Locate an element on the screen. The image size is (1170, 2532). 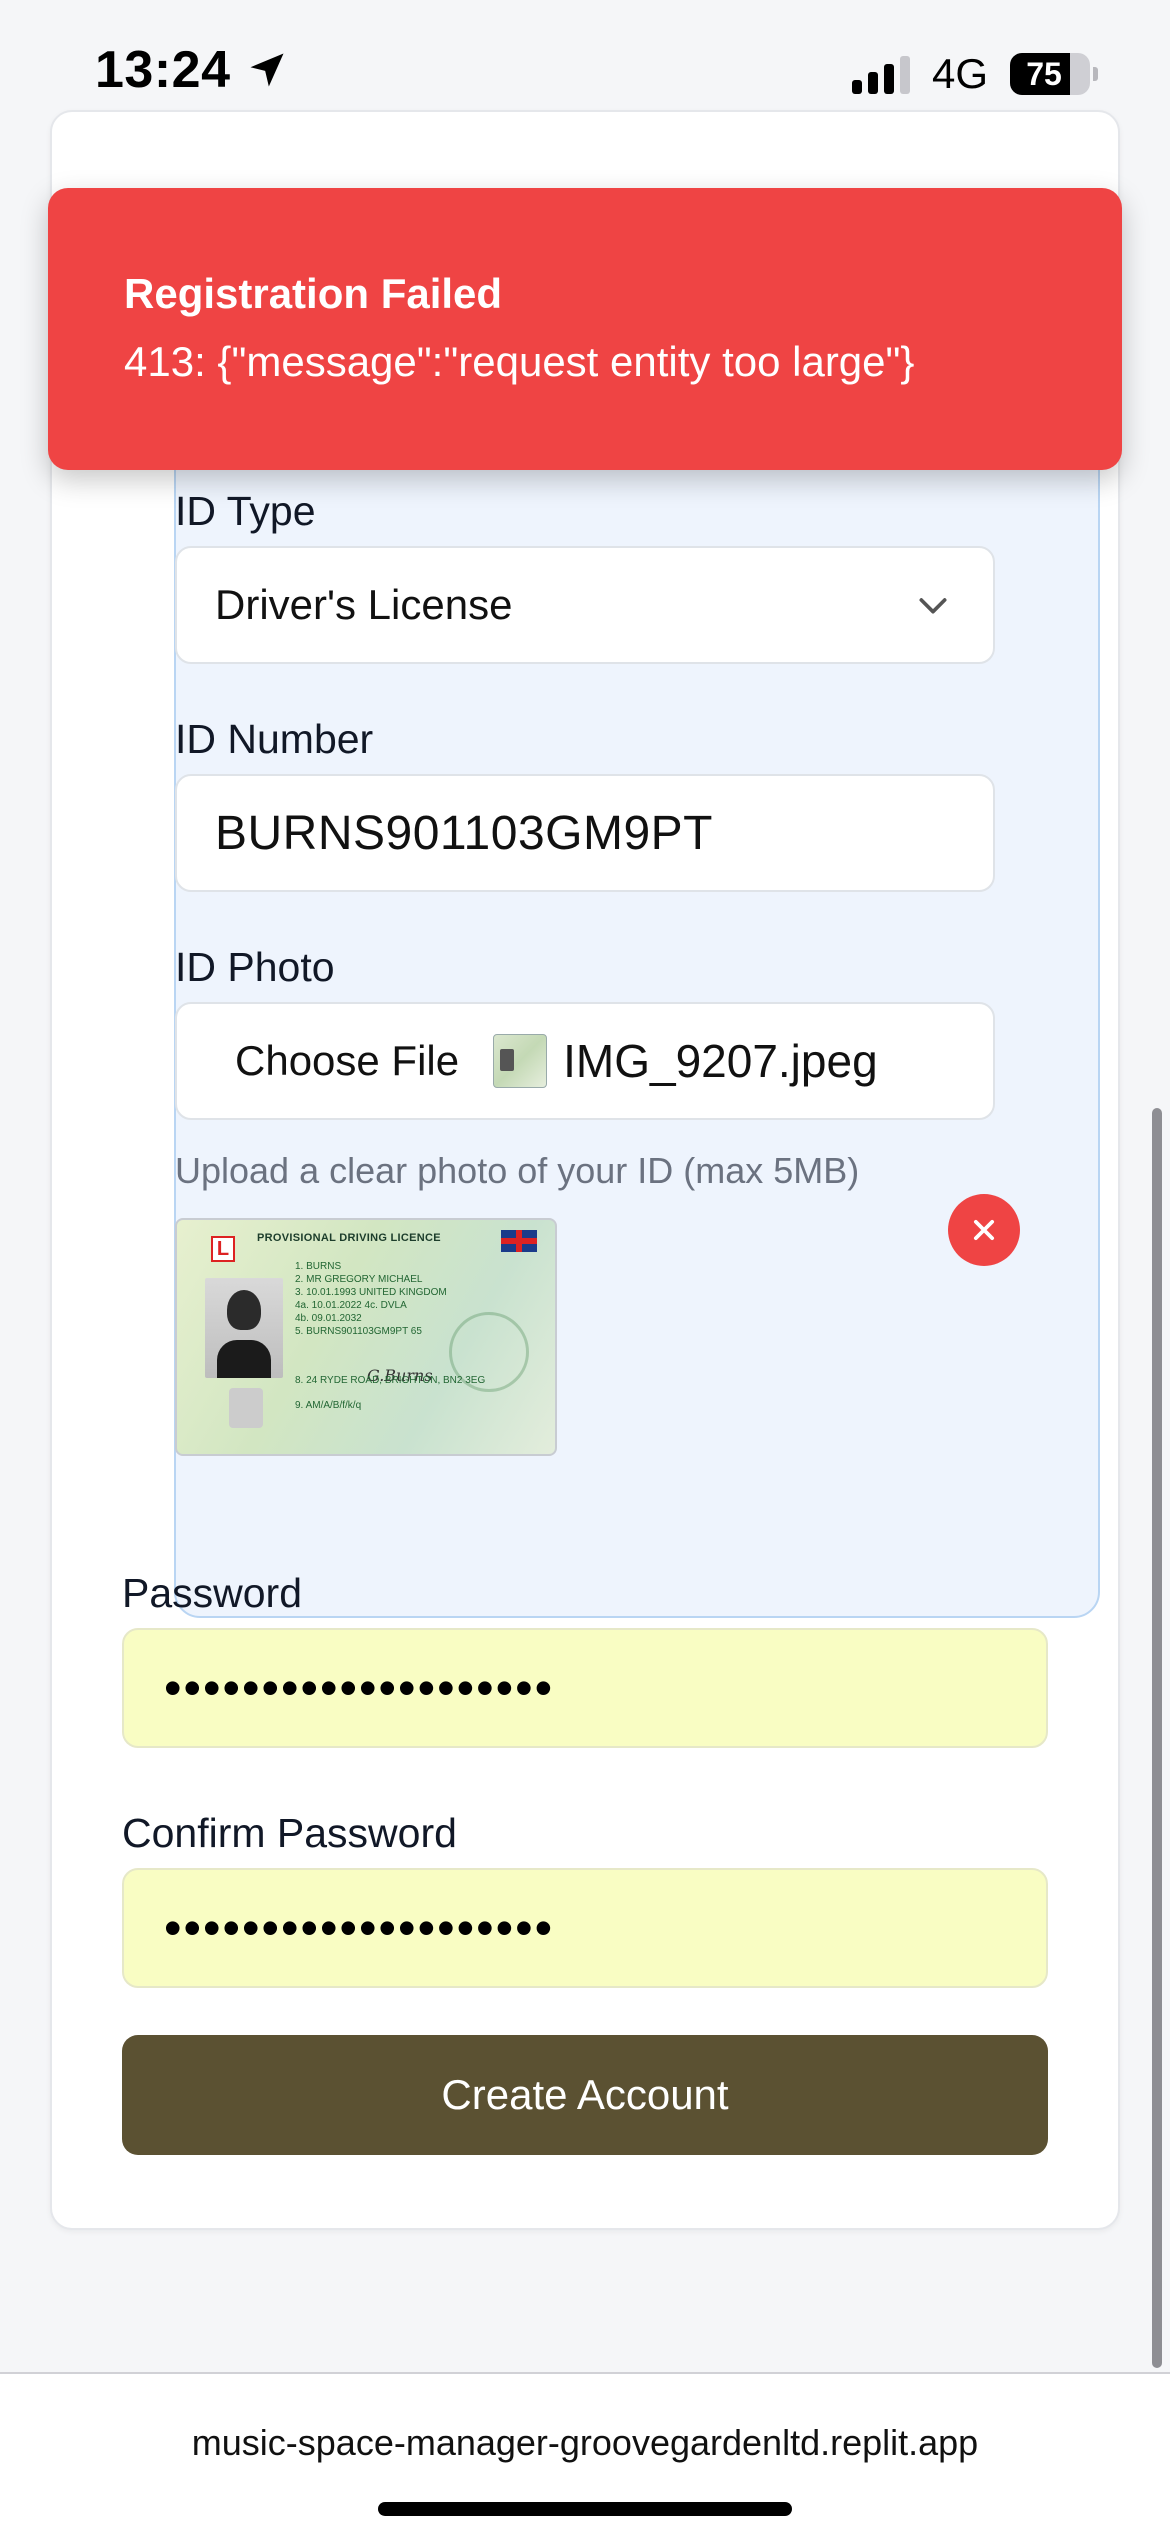
id-type-label: ID Type is located at coordinates (245, 511).